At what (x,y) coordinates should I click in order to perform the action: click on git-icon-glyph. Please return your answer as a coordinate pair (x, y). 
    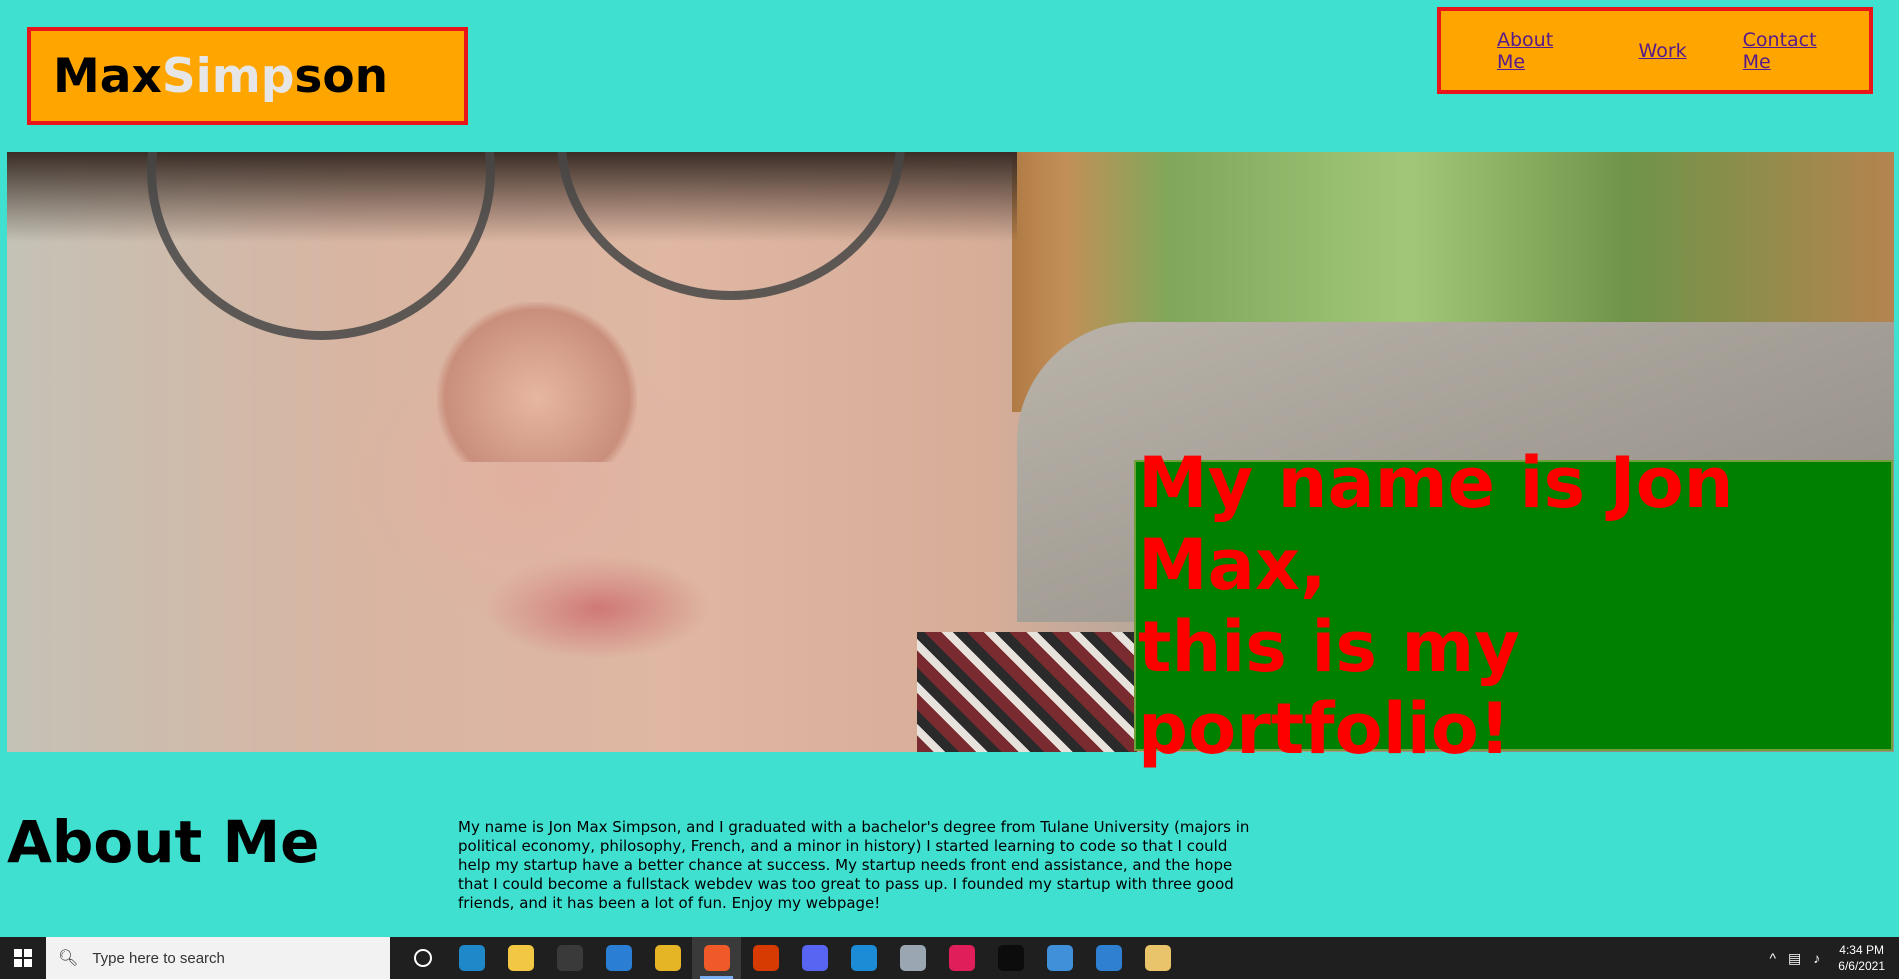
    Looking at the image, I should click on (1059, 958).